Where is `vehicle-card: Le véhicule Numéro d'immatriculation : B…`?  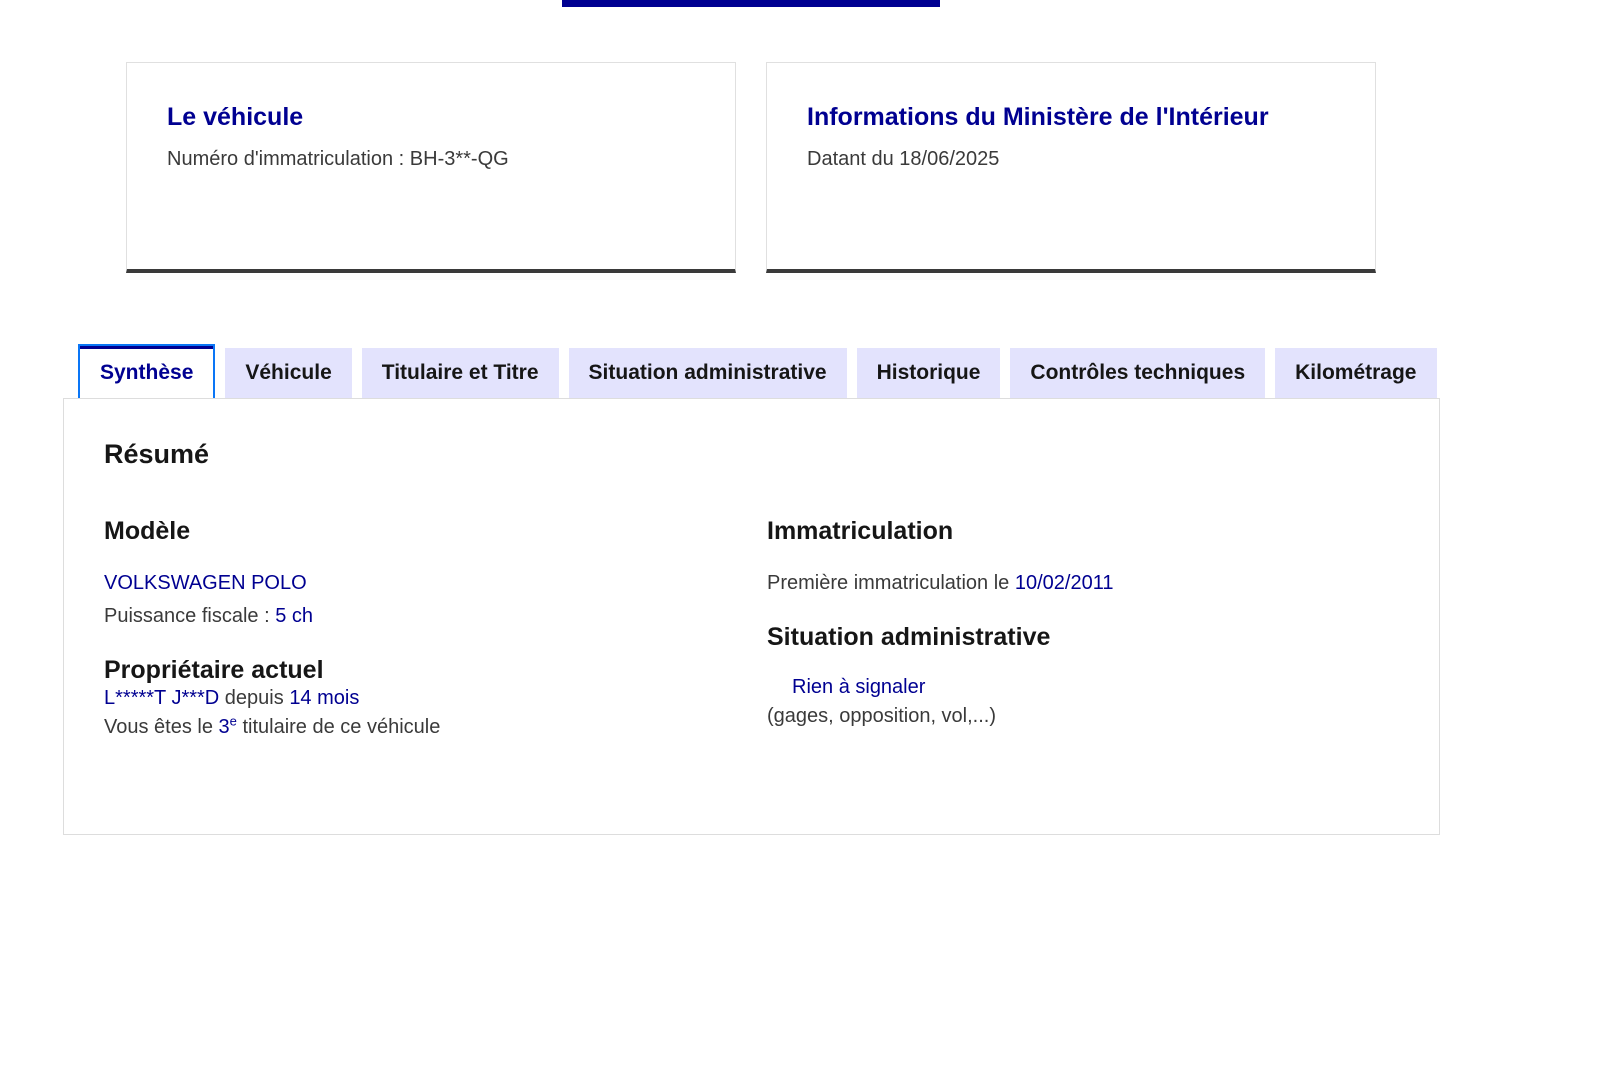
vehicle-card: Le véhicule Numéro d'immatriculation : B… is located at coordinates (431, 167).